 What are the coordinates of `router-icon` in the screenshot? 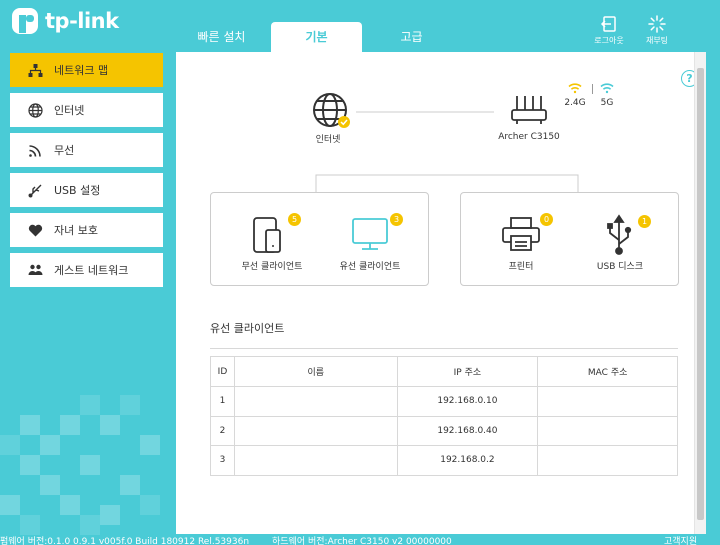 It's located at (529, 109).